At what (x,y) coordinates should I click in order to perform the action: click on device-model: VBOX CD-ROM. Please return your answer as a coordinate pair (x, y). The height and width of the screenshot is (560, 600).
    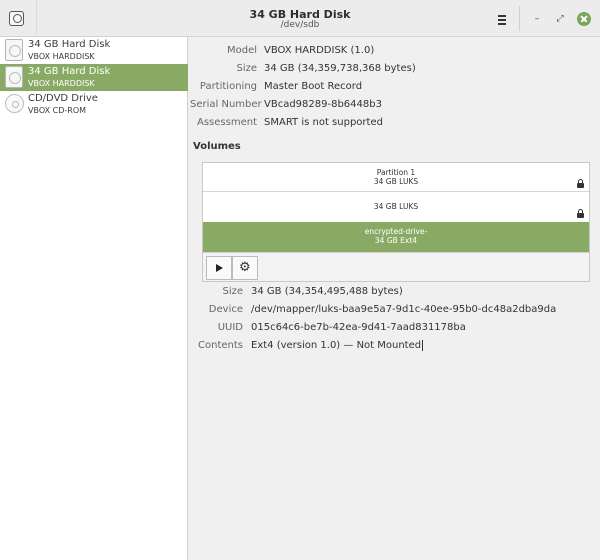
    Looking at the image, I should click on (57, 110).